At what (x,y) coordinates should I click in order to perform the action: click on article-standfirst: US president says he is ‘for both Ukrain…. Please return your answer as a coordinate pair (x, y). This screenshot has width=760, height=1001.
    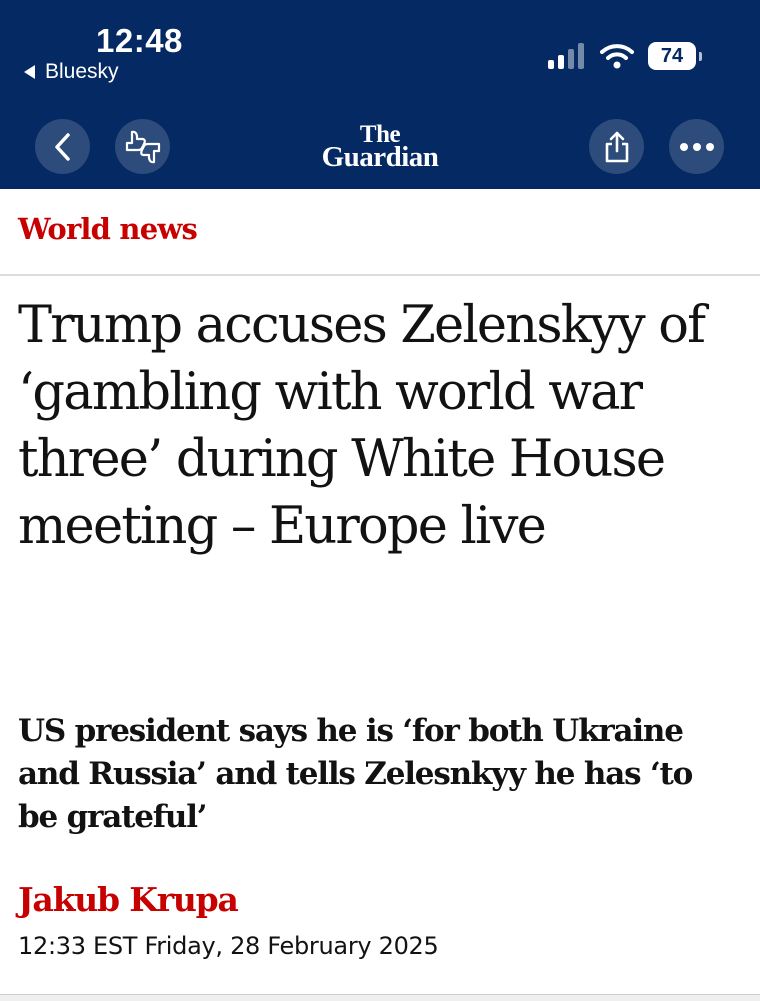
    Looking at the image, I should click on (355, 774).